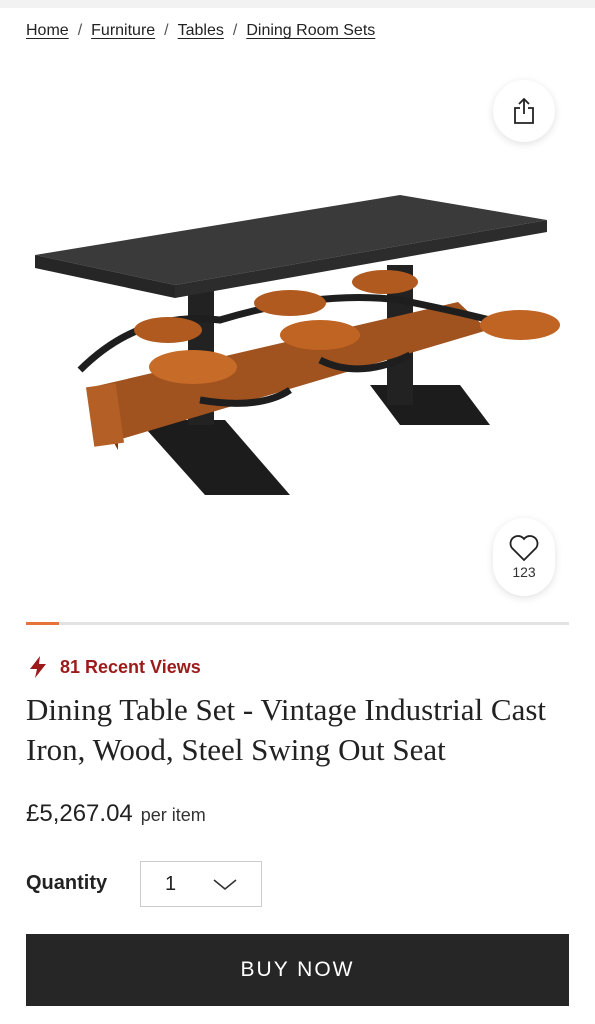  What do you see at coordinates (42, 623) in the screenshot?
I see `gallery-progress-fill` at bounding box center [42, 623].